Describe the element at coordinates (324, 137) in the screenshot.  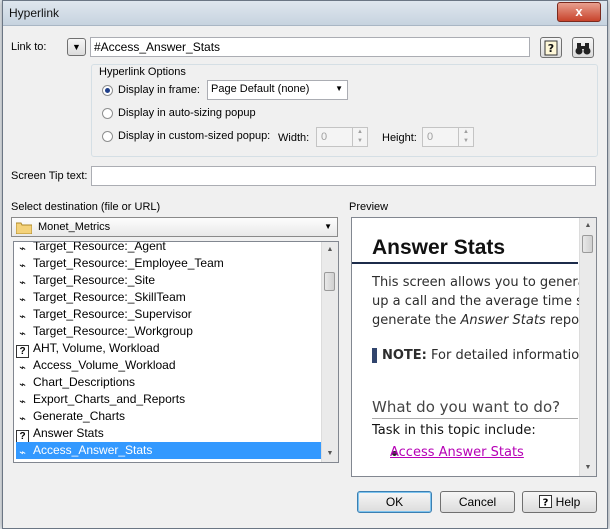
I see `width-value: 0` at that location.